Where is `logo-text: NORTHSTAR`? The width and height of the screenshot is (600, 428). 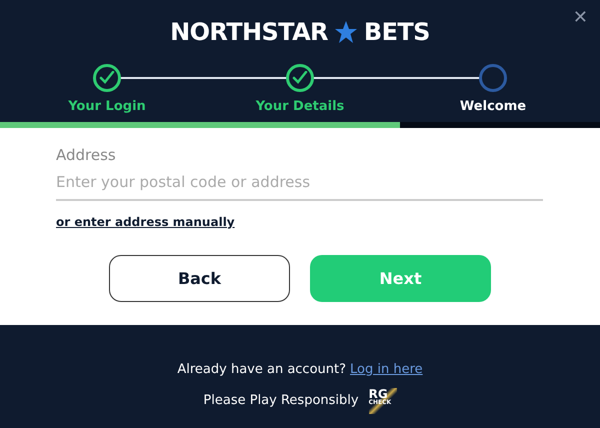 logo-text: NORTHSTAR is located at coordinates (249, 32).